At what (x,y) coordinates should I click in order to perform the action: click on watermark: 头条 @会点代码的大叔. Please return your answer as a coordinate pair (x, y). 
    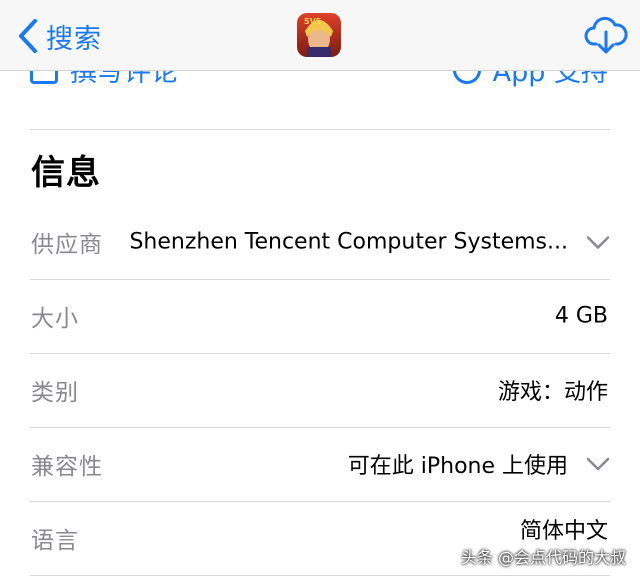
    Looking at the image, I should click on (543, 557).